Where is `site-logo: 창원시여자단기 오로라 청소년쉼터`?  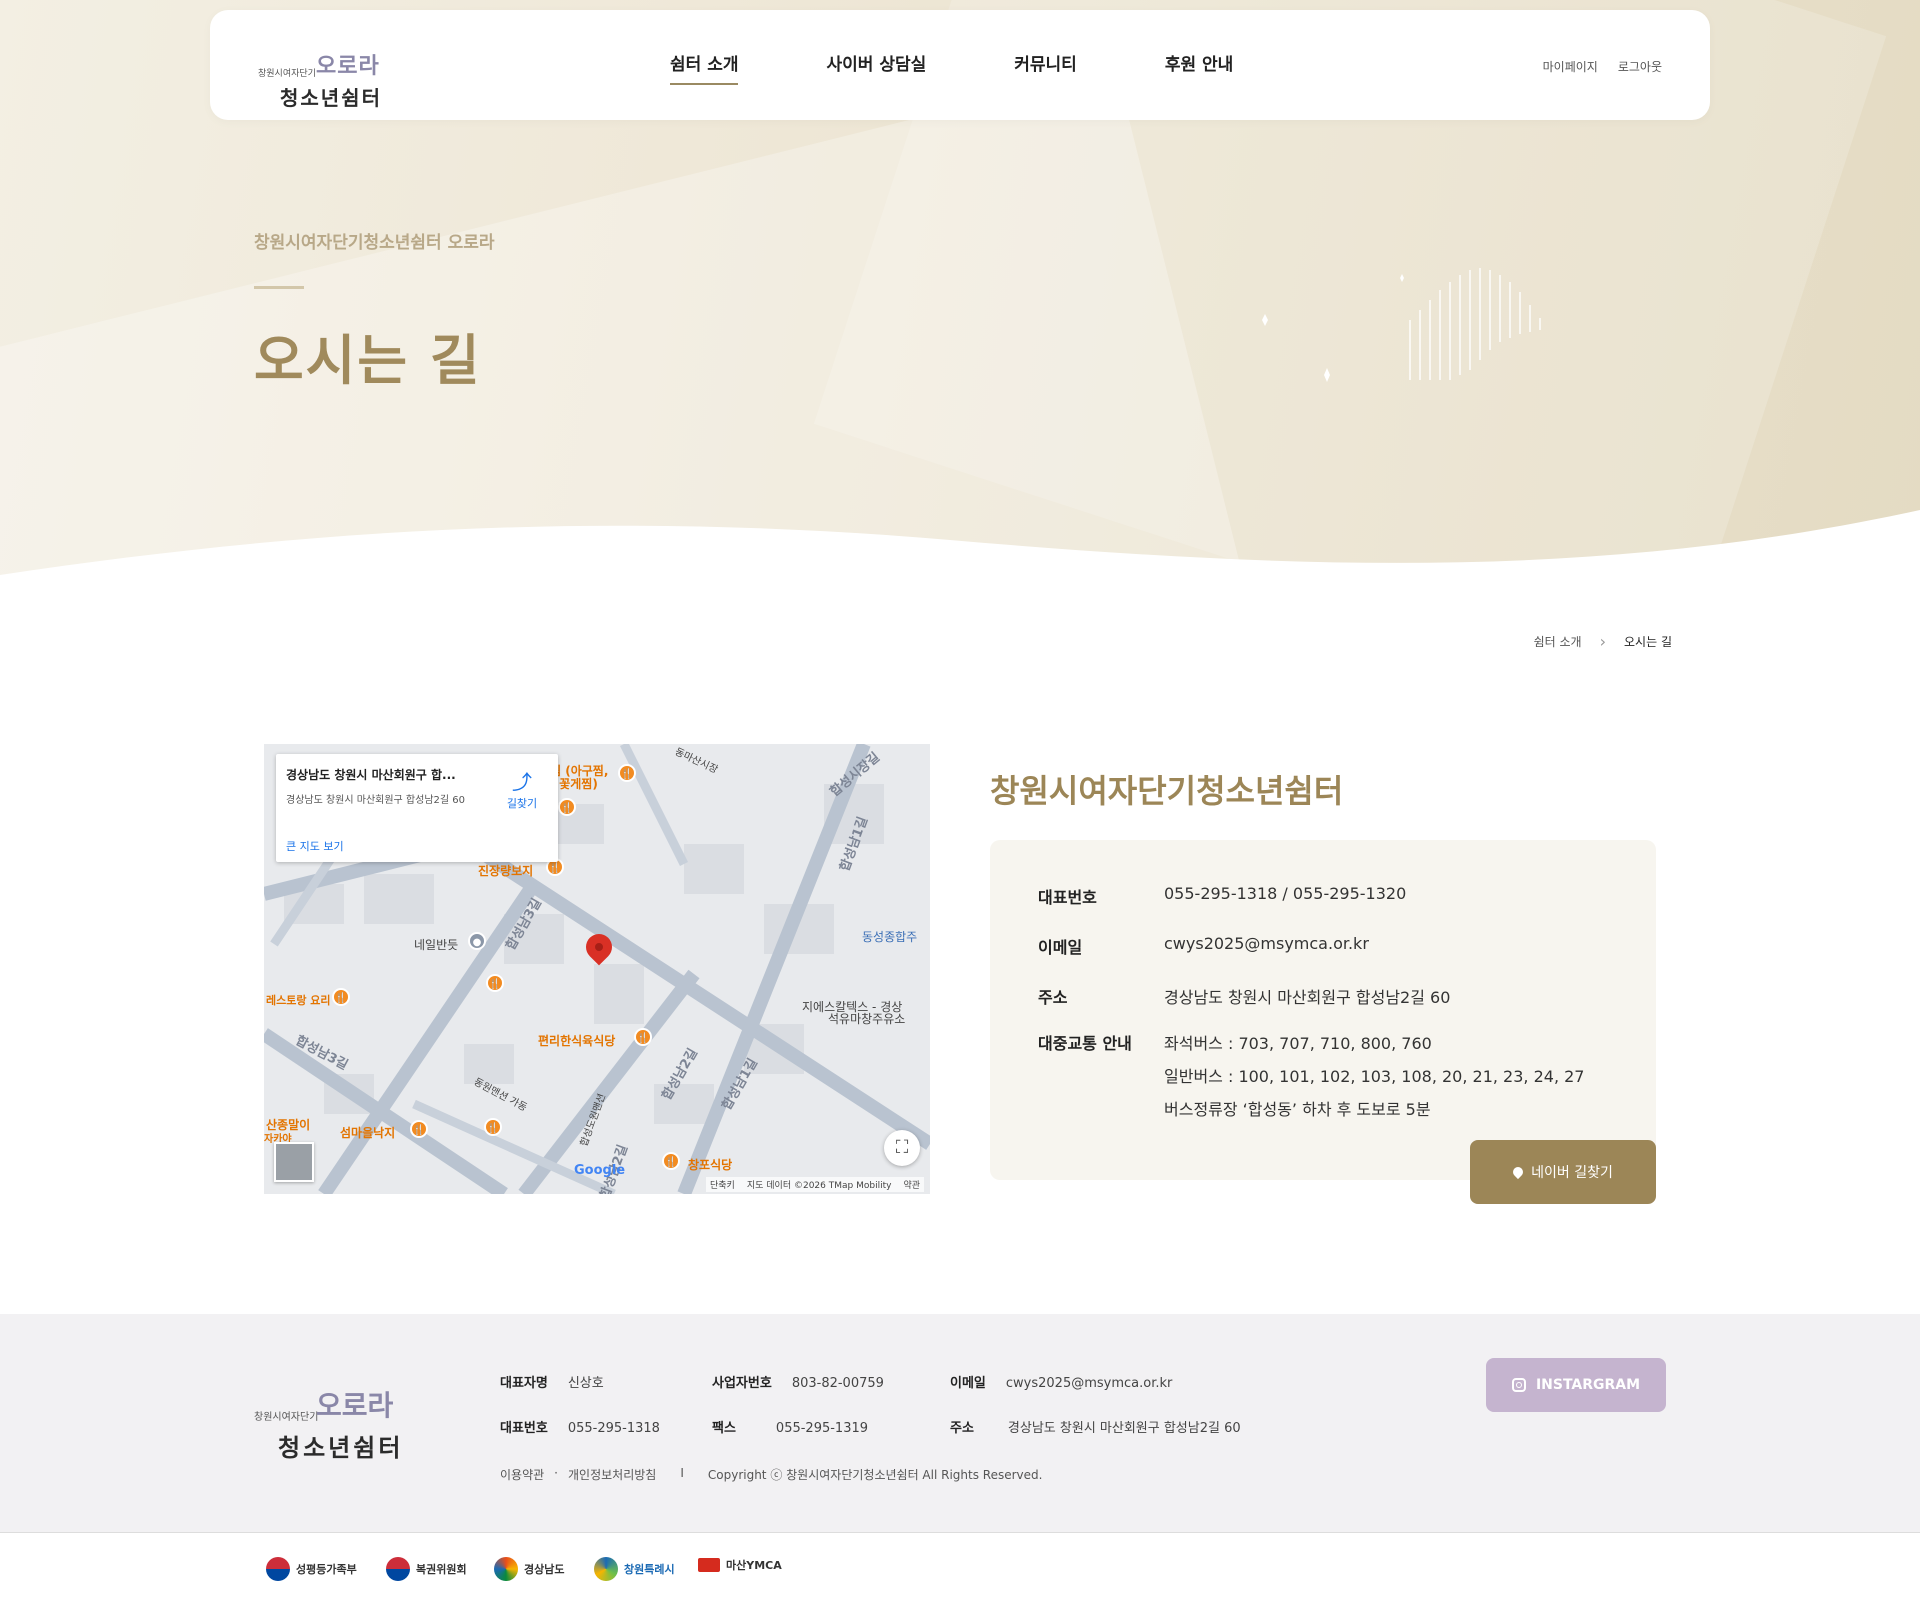 site-logo: 창원시여자단기 오로라 청소년쉼터 is located at coordinates (328, 70).